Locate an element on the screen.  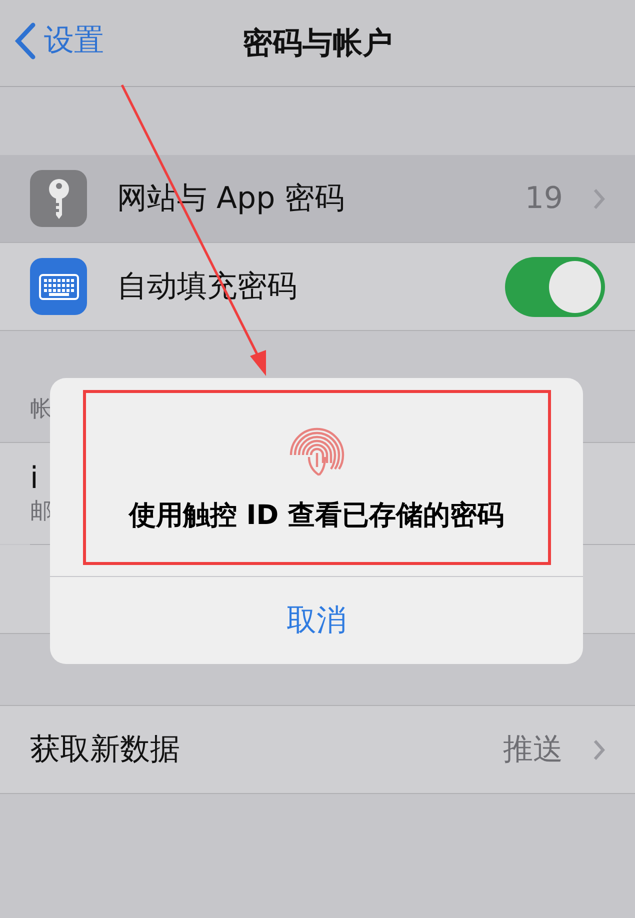
dialog-message: 使用触控 ID 查看已存储的密码 is located at coordinates (316, 515).